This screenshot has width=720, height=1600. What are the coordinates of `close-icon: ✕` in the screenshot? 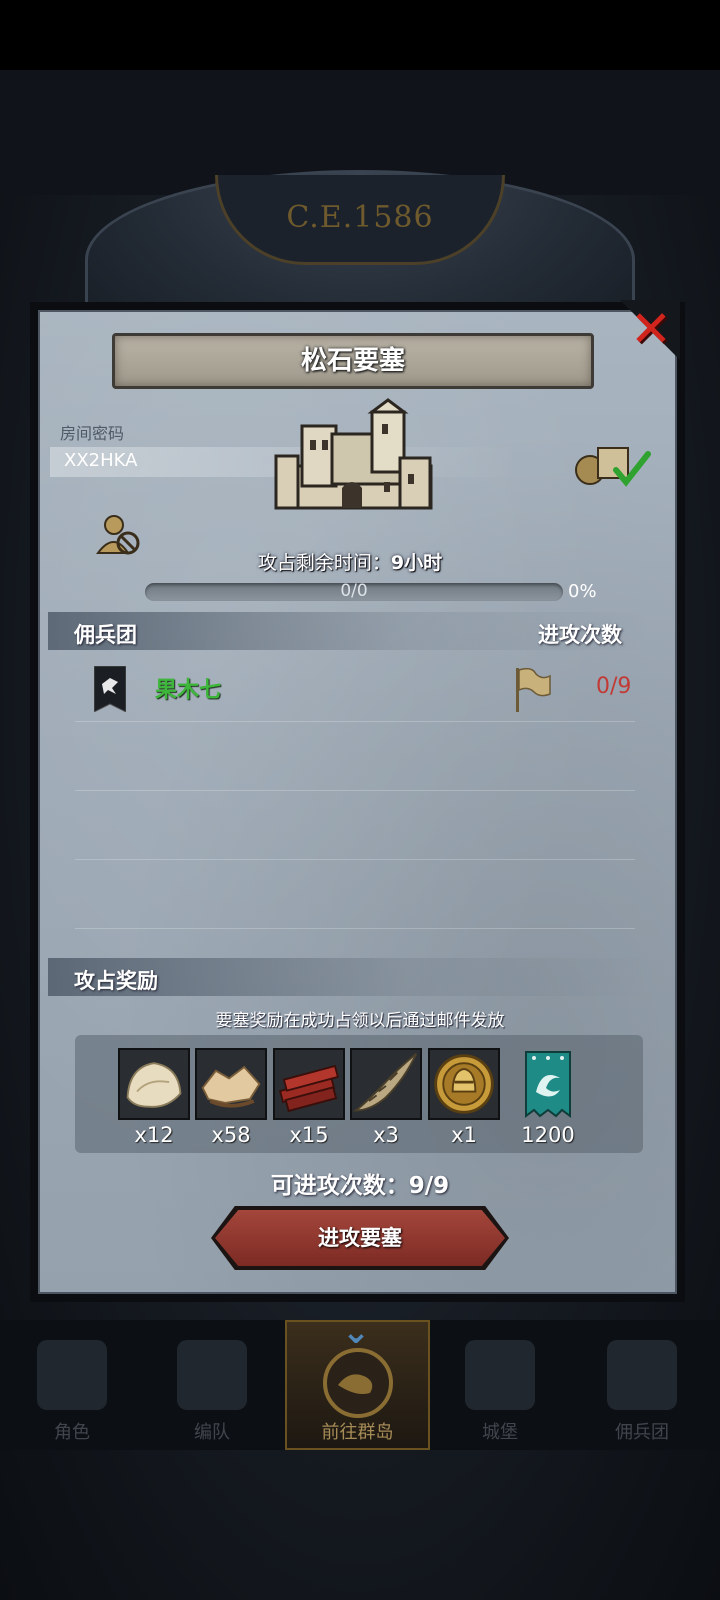 It's located at (651, 329).